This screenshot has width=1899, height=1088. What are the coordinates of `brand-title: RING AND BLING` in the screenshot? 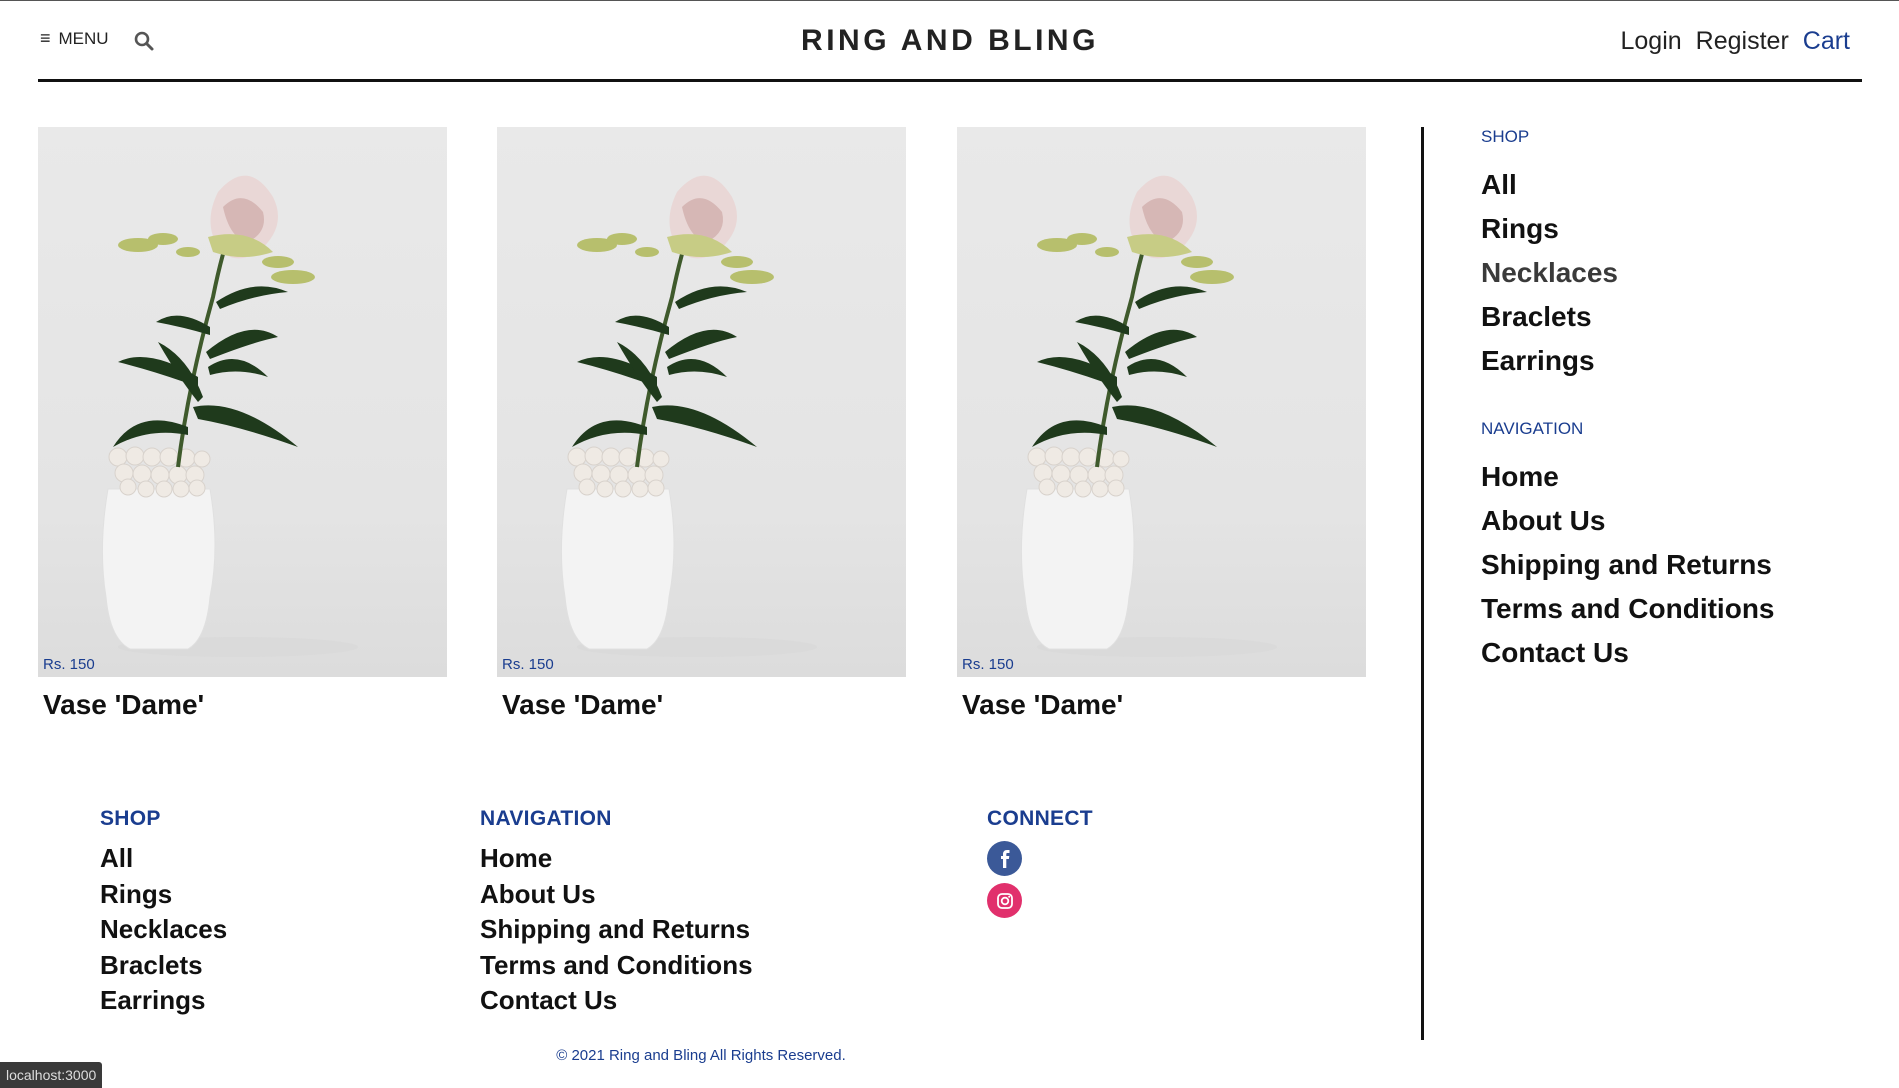 It's located at (950, 41).